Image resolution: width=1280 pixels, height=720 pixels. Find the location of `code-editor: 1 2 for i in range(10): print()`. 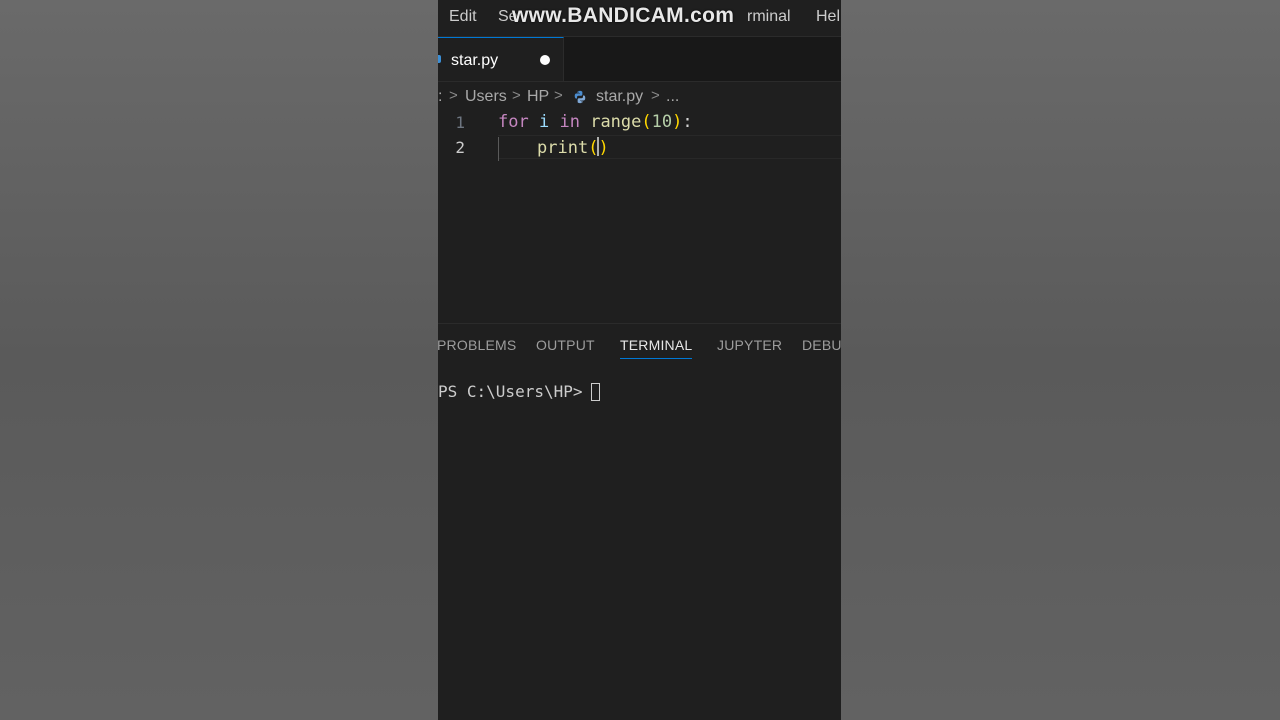

code-editor: 1 2 for i in range(10): print() is located at coordinates (639, 216).